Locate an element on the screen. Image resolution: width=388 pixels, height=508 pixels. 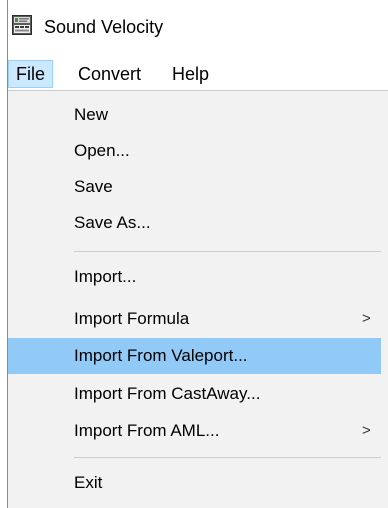
menu-item-save: Save is located at coordinates (194, 187).